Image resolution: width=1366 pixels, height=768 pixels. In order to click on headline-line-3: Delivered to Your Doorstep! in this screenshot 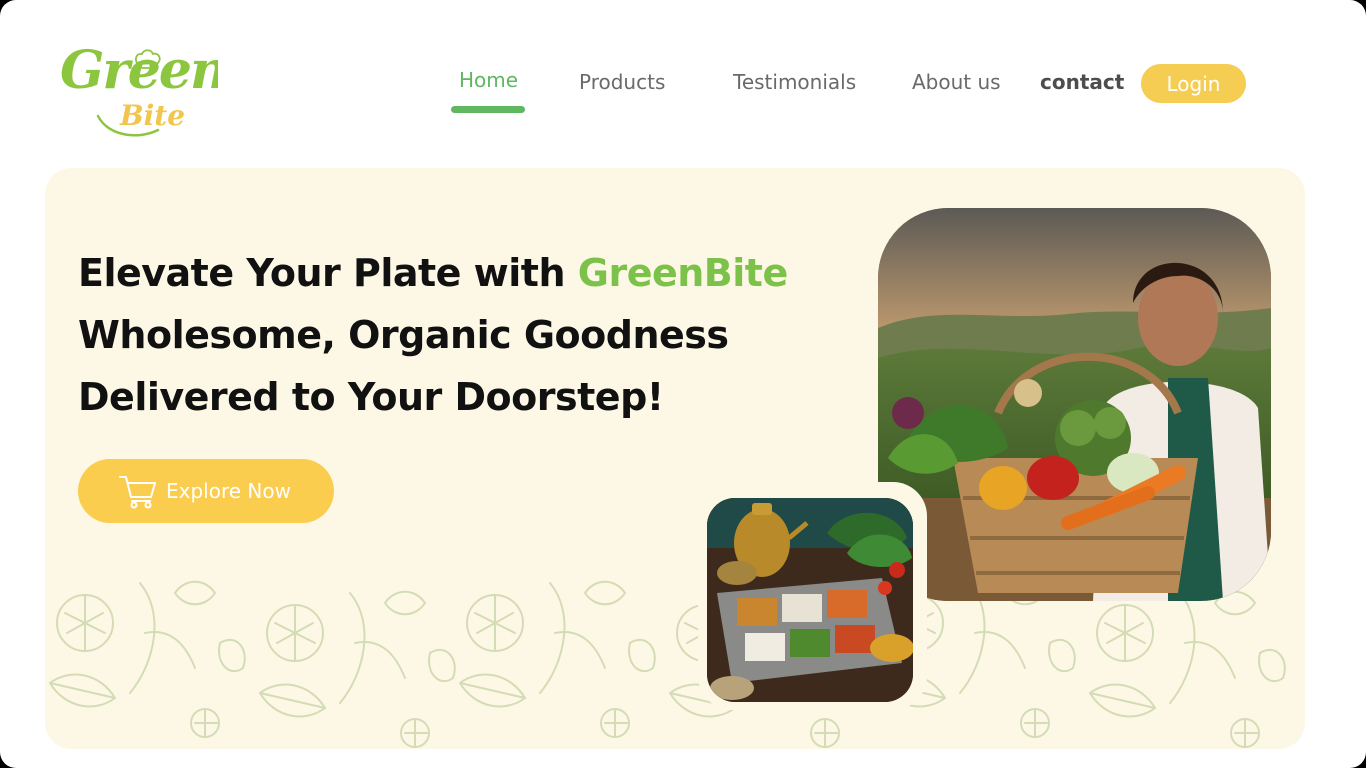, I will do `click(371, 397)`.